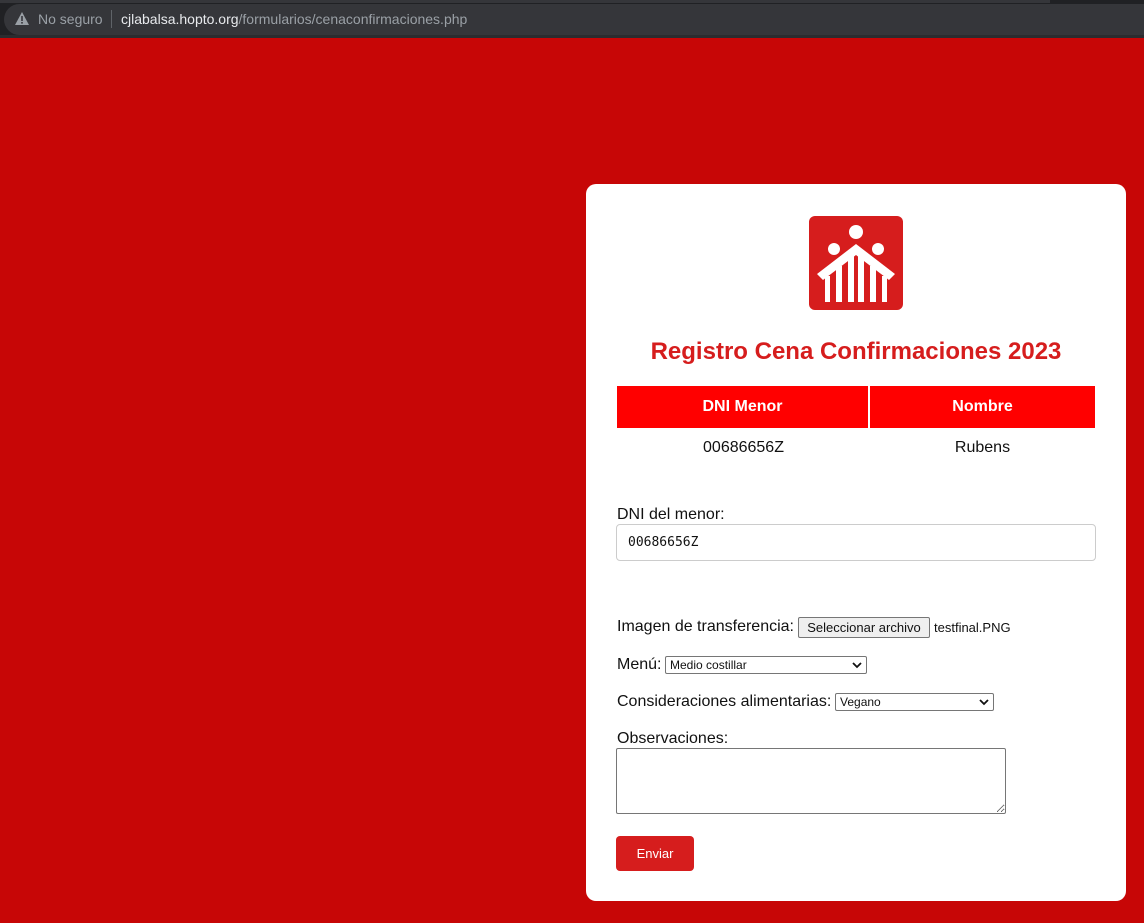  Describe the element at coordinates (111, 19) in the screenshot. I see `omnibox-separator` at that location.